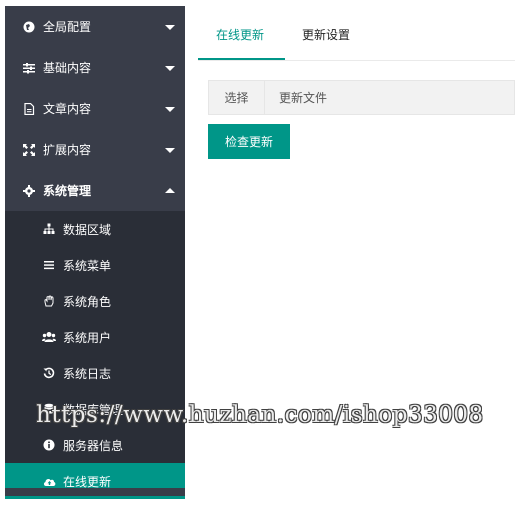 The width and height of the screenshot is (532, 506). What do you see at coordinates (67, 150) in the screenshot?
I see `menu-label: 扩展内容` at bounding box center [67, 150].